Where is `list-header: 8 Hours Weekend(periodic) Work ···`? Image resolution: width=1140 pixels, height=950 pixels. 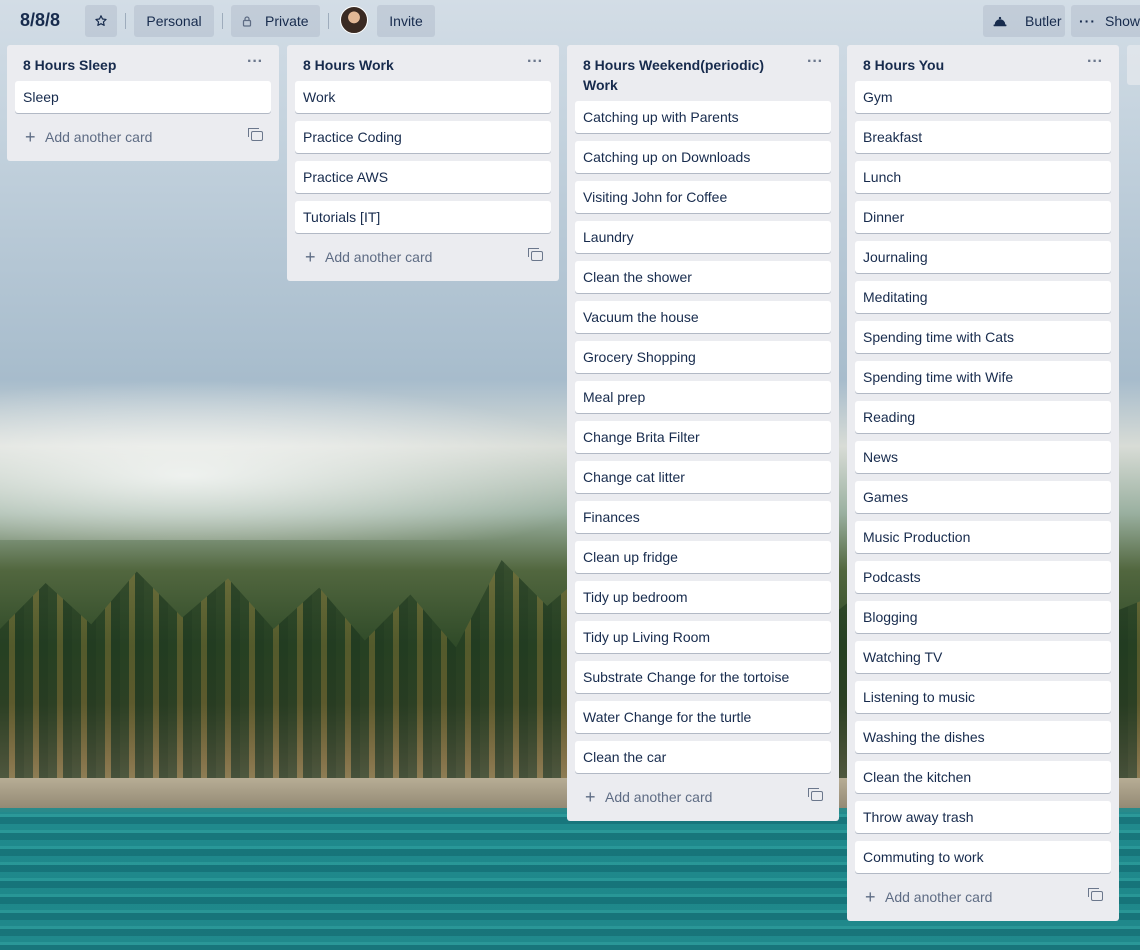 list-header: 8 Hours Weekend(periodic) Work ··· is located at coordinates (703, 73).